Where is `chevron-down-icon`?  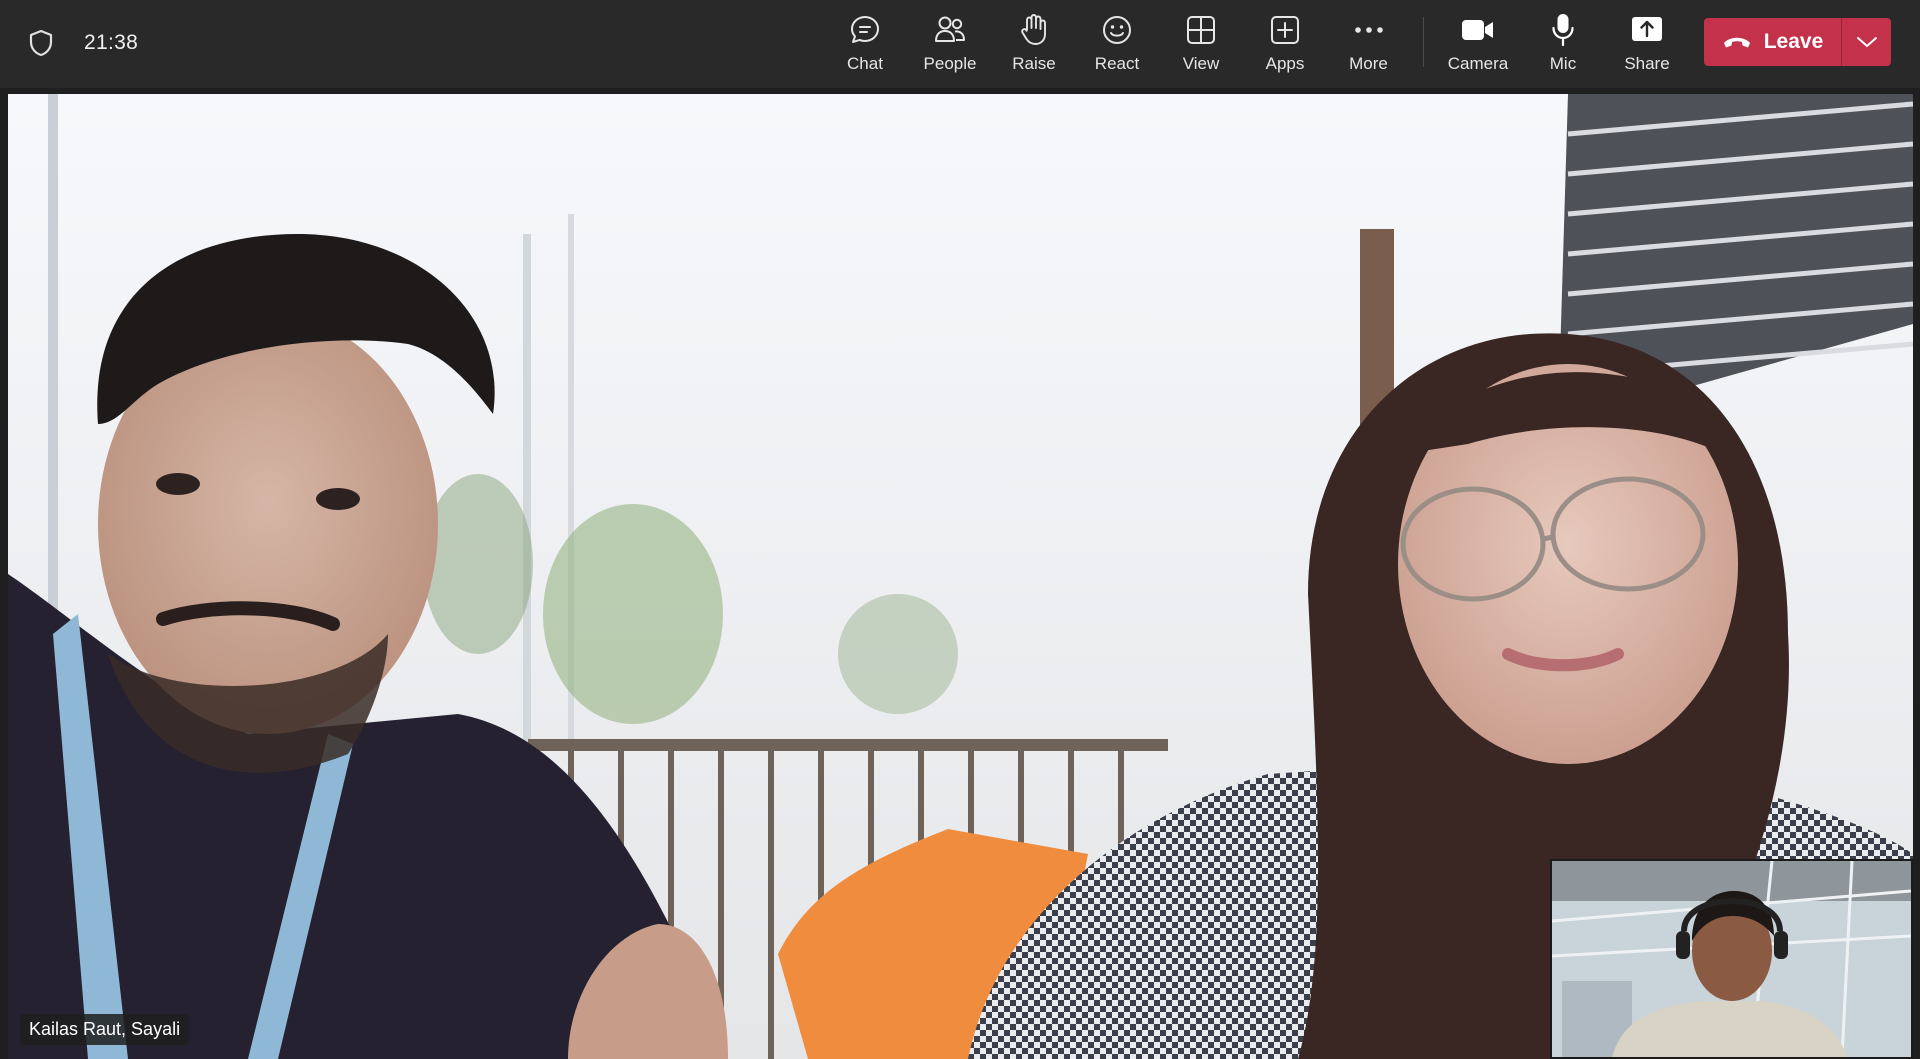
chevron-down-icon is located at coordinates (1866, 42).